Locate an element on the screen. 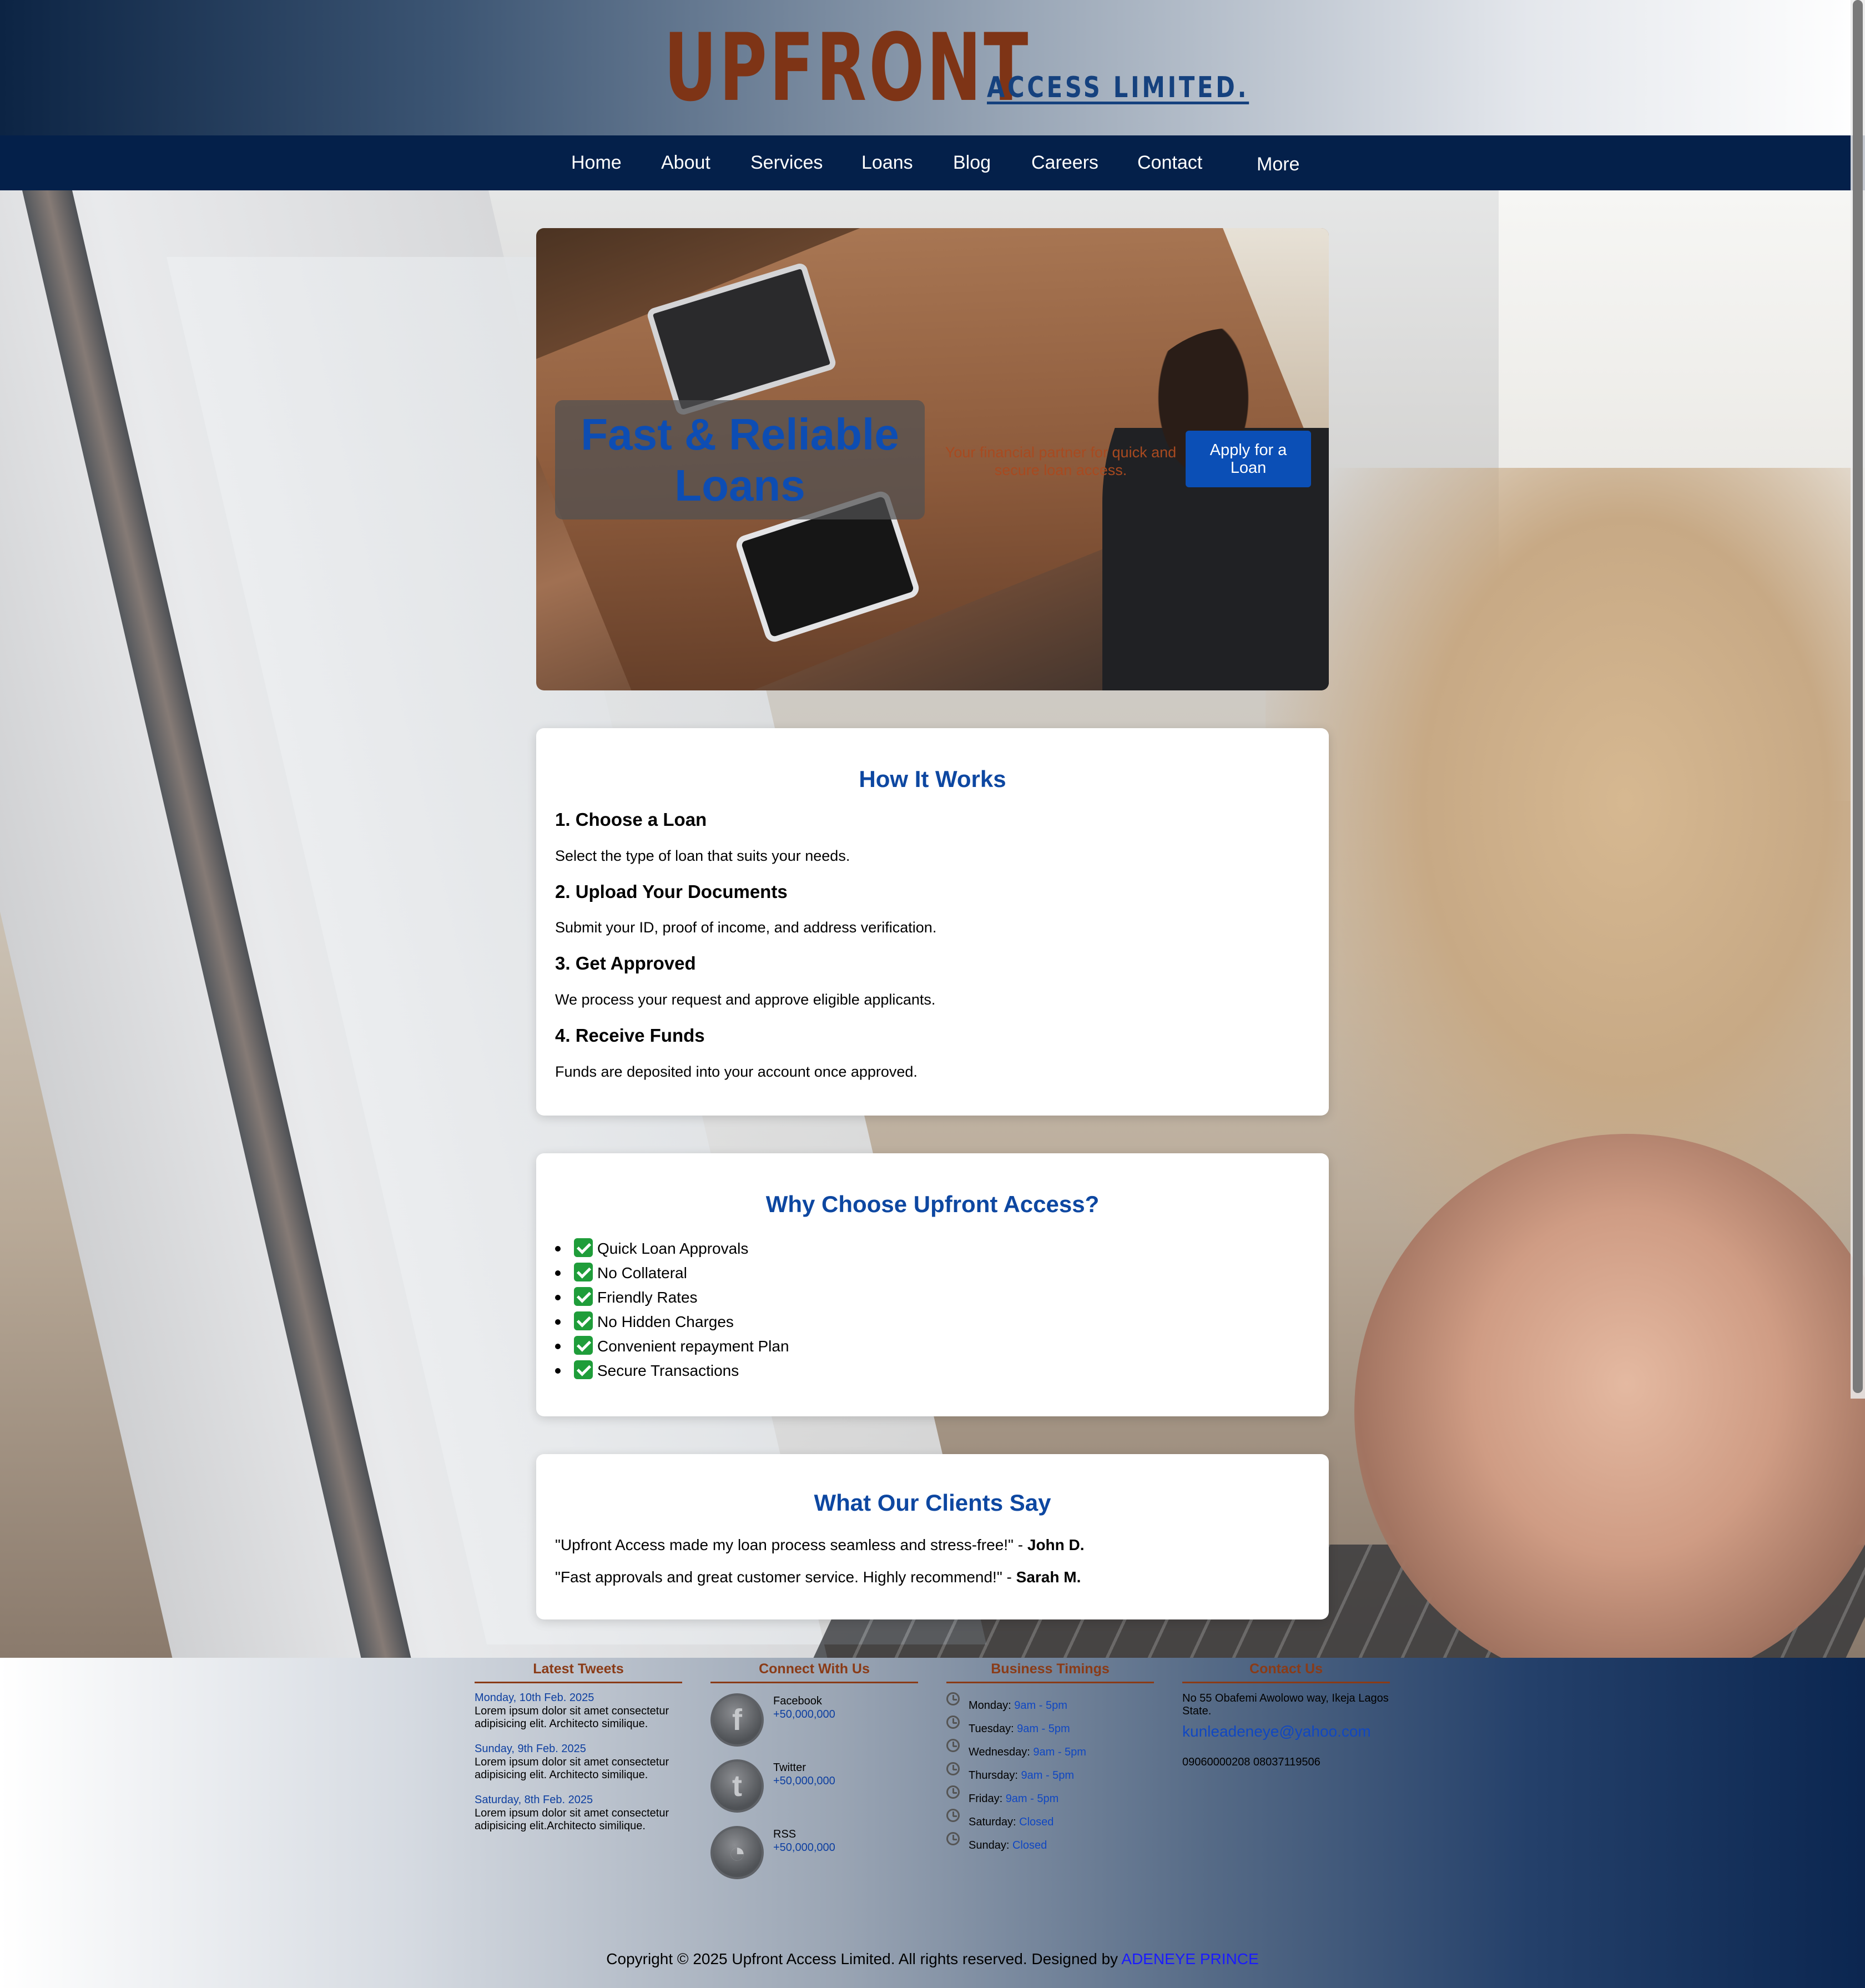 This screenshot has height=1988, width=1865. social-name: RSS is located at coordinates (784, 1834).